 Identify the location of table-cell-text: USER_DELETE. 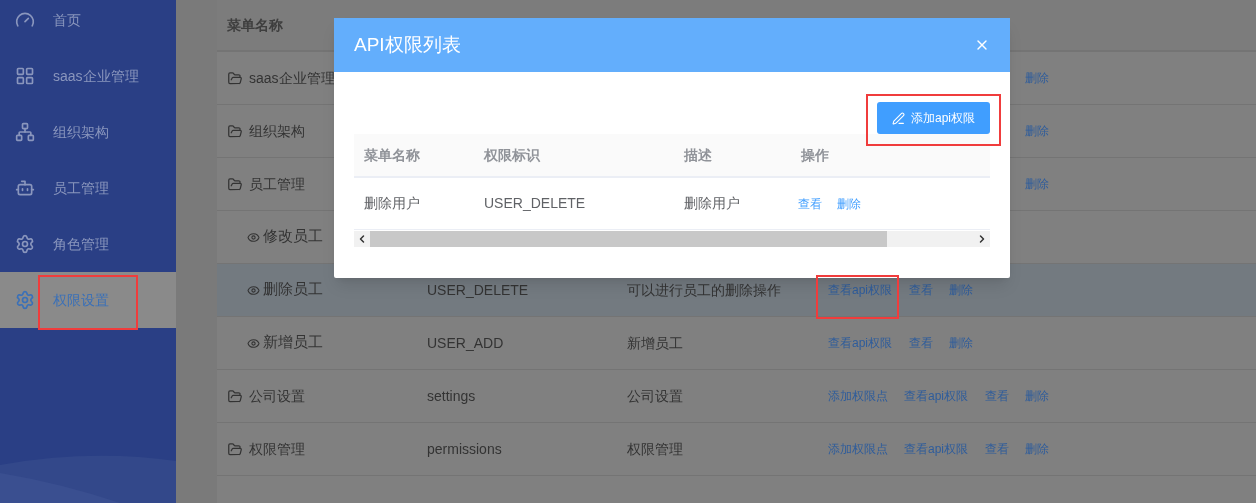
(535, 203).